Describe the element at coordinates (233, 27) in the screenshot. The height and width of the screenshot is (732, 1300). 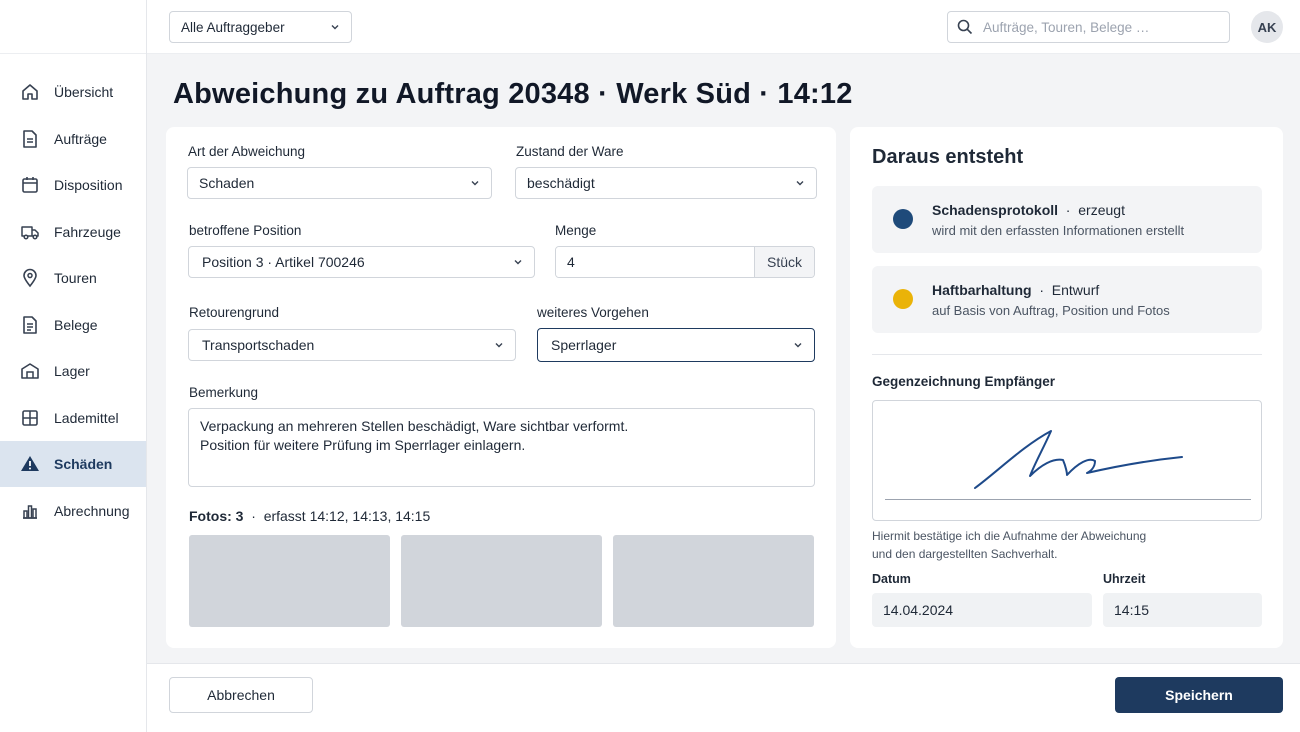
I see `client-select-value: Alle Auftraggeber` at that location.